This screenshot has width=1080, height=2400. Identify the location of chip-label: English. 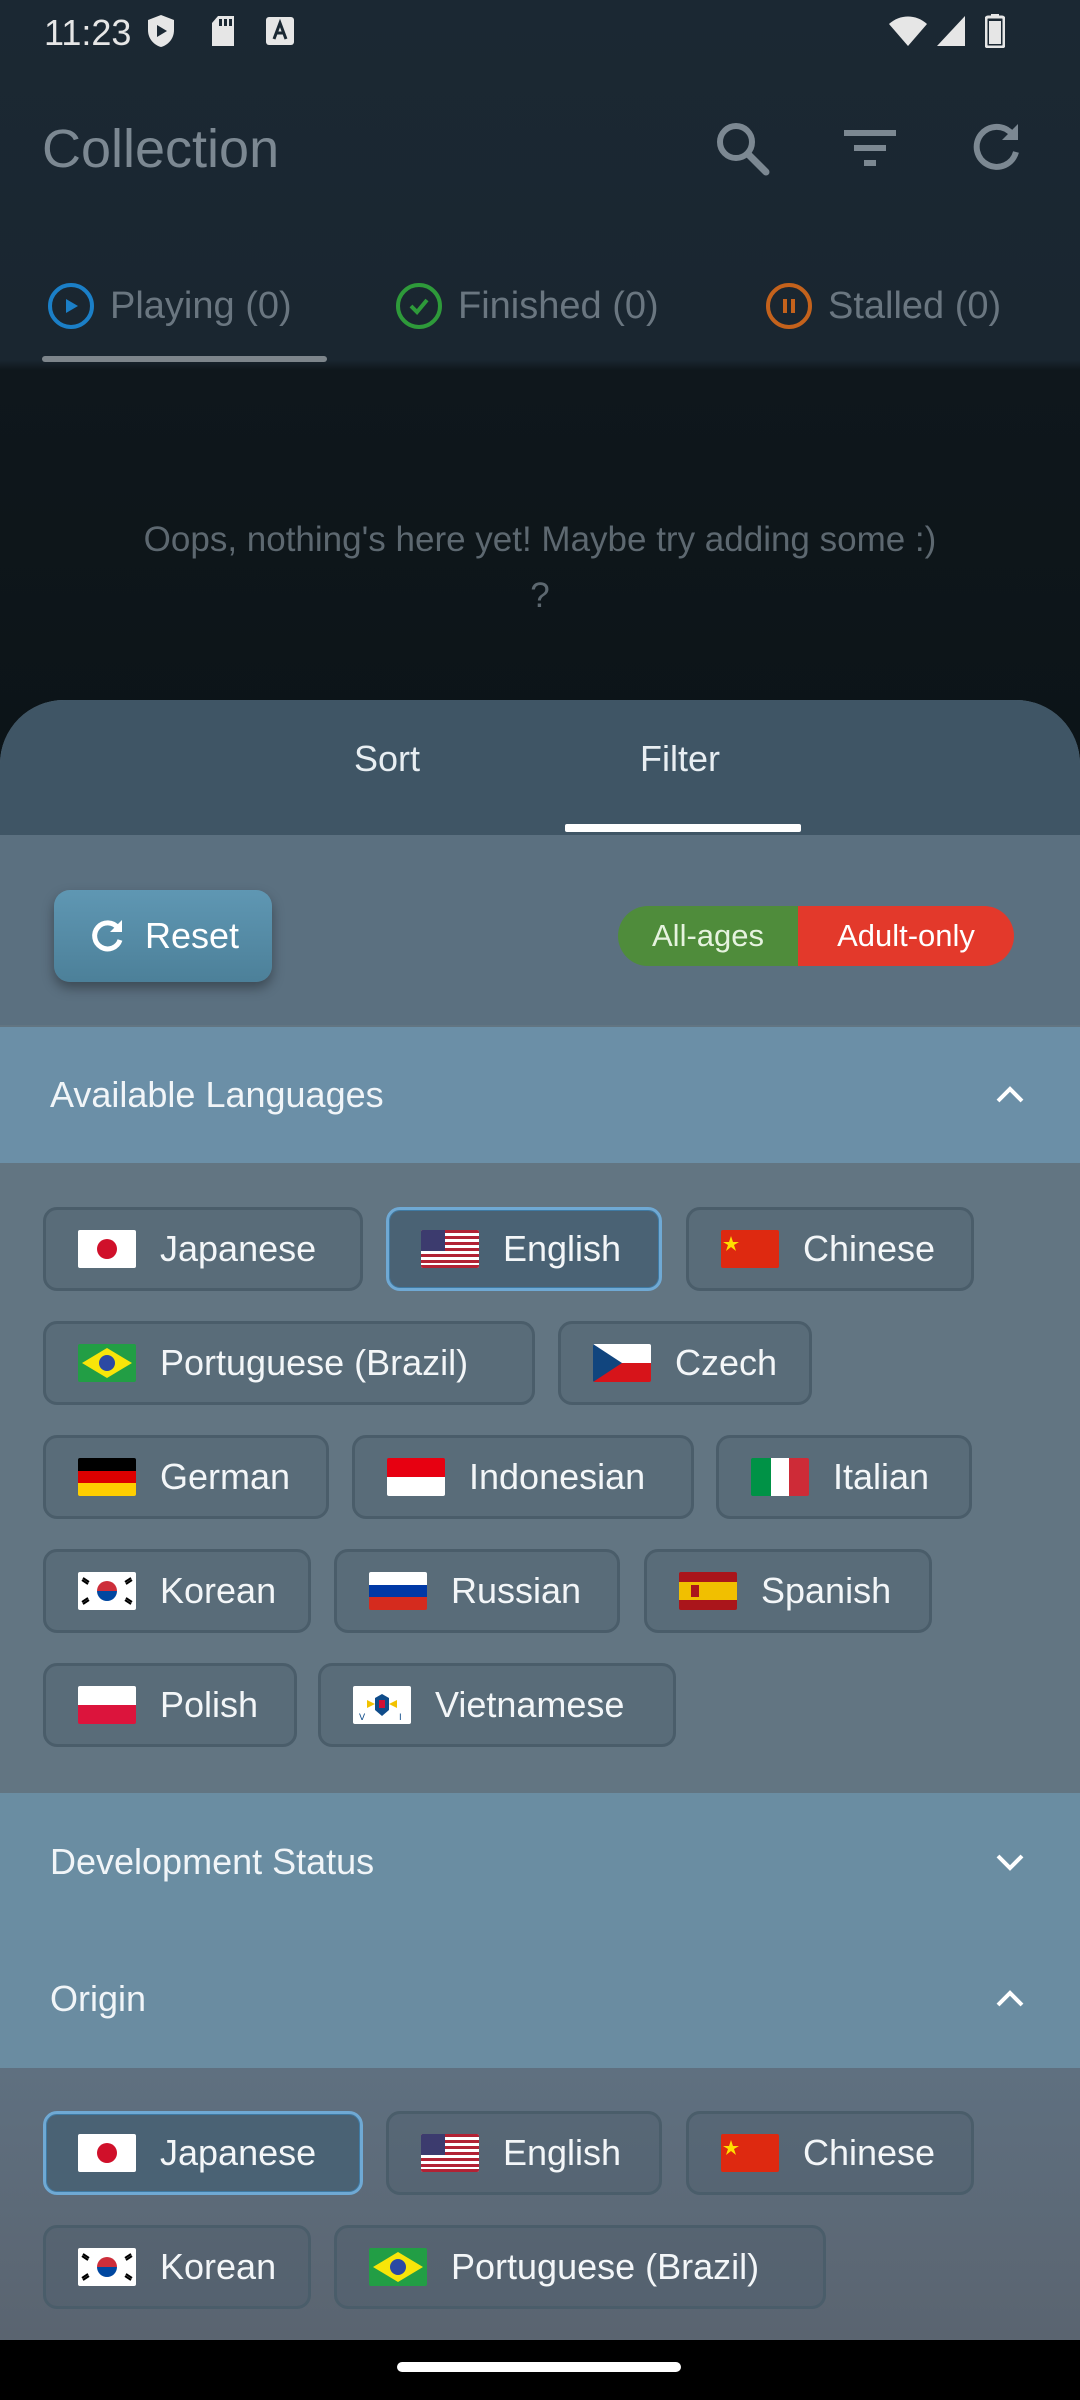
(562, 1248).